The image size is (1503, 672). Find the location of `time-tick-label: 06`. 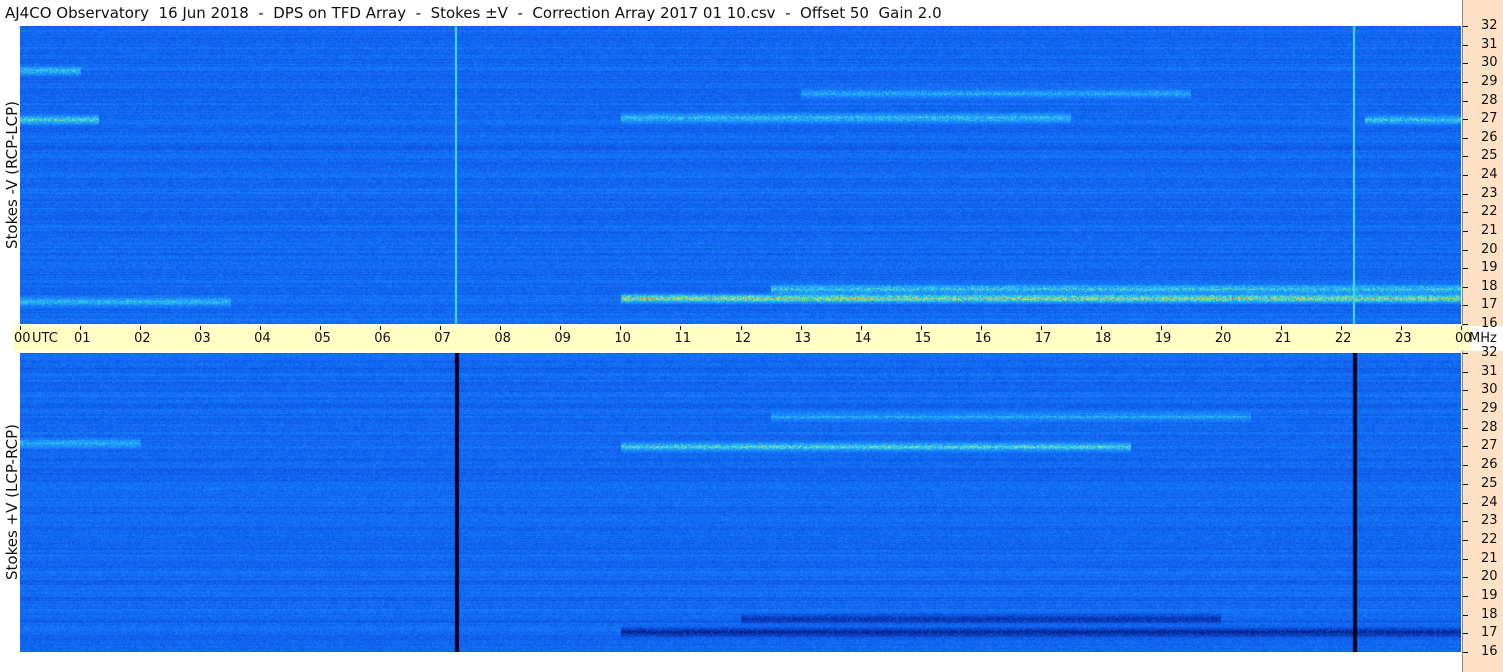

time-tick-label: 06 is located at coordinates (382, 338).